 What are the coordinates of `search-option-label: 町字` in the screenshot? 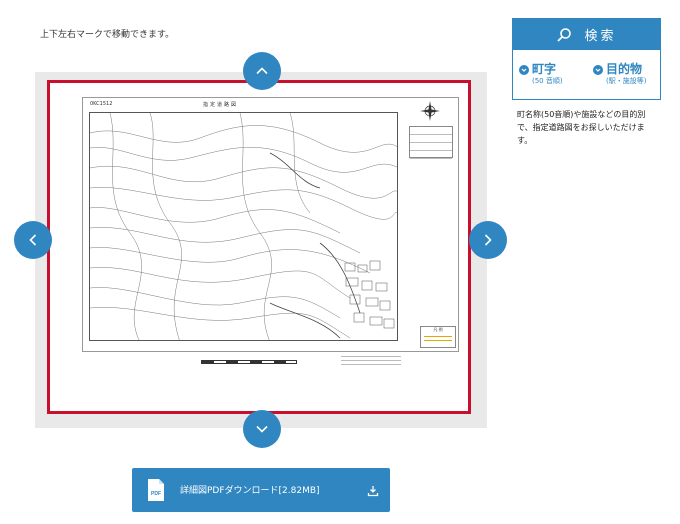 It's located at (544, 69).